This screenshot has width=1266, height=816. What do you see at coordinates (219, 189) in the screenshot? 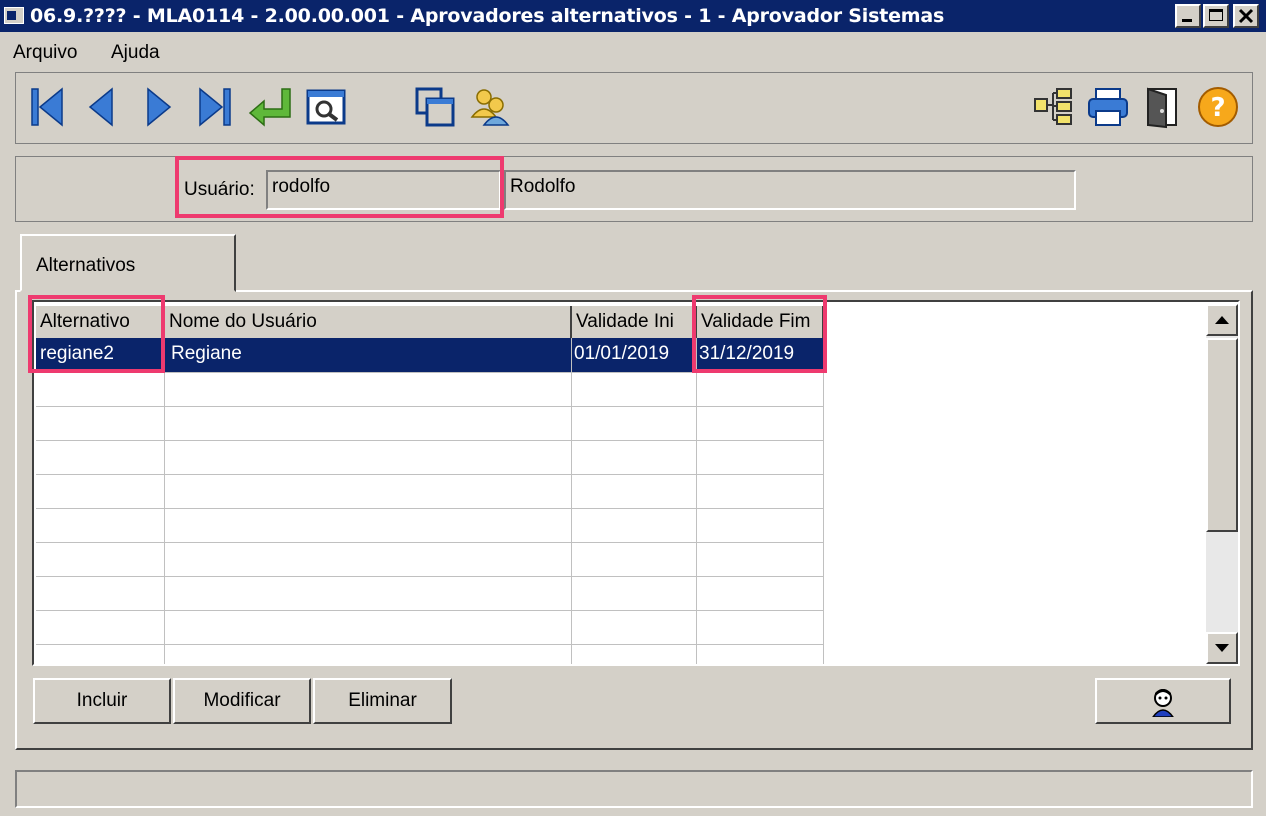
I see `user-label: Usuário:` at bounding box center [219, 189].